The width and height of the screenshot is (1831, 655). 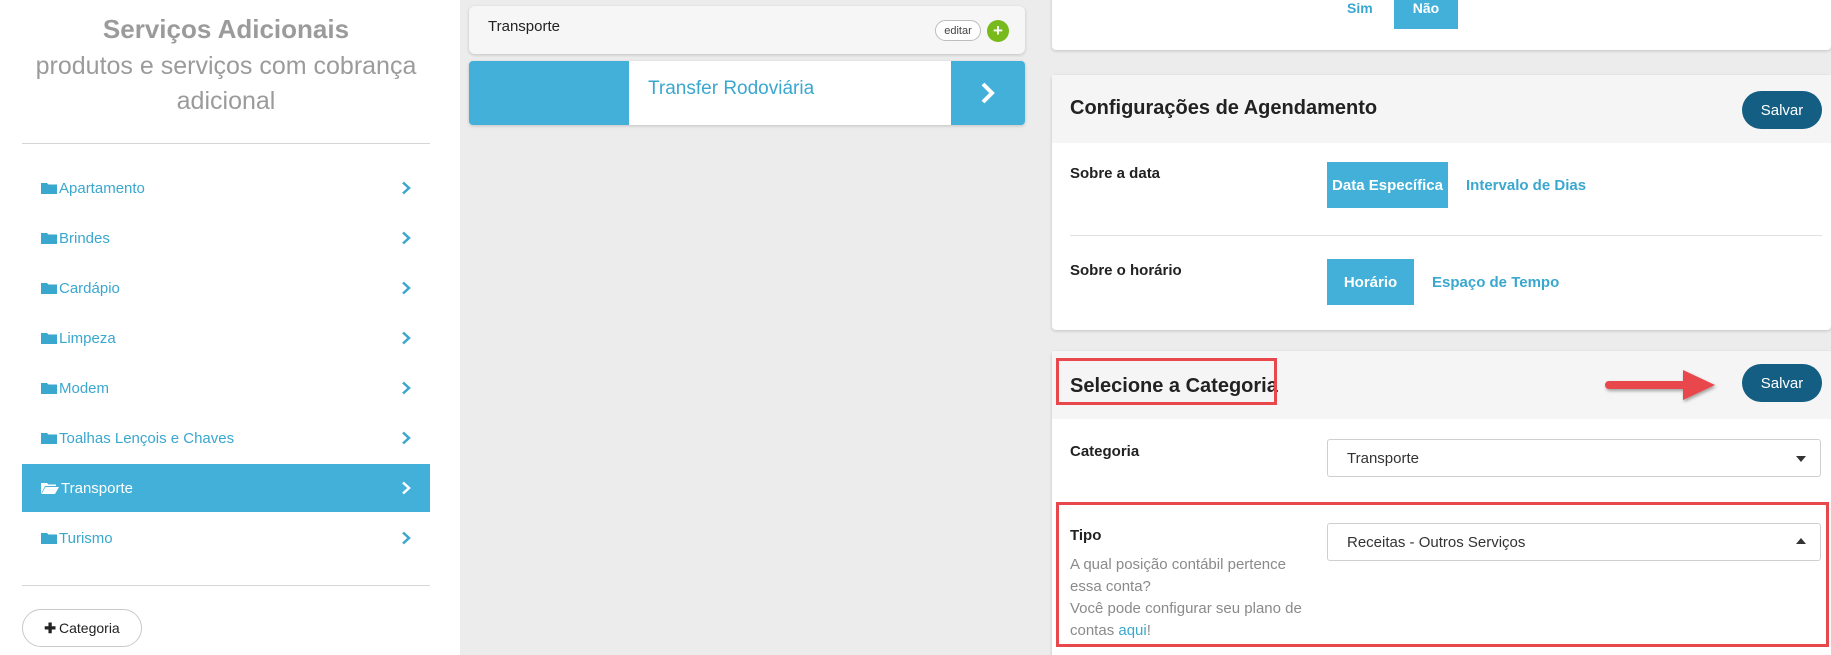 I want to click on date-label: Sobre a data, so click(x=1115, y=173).